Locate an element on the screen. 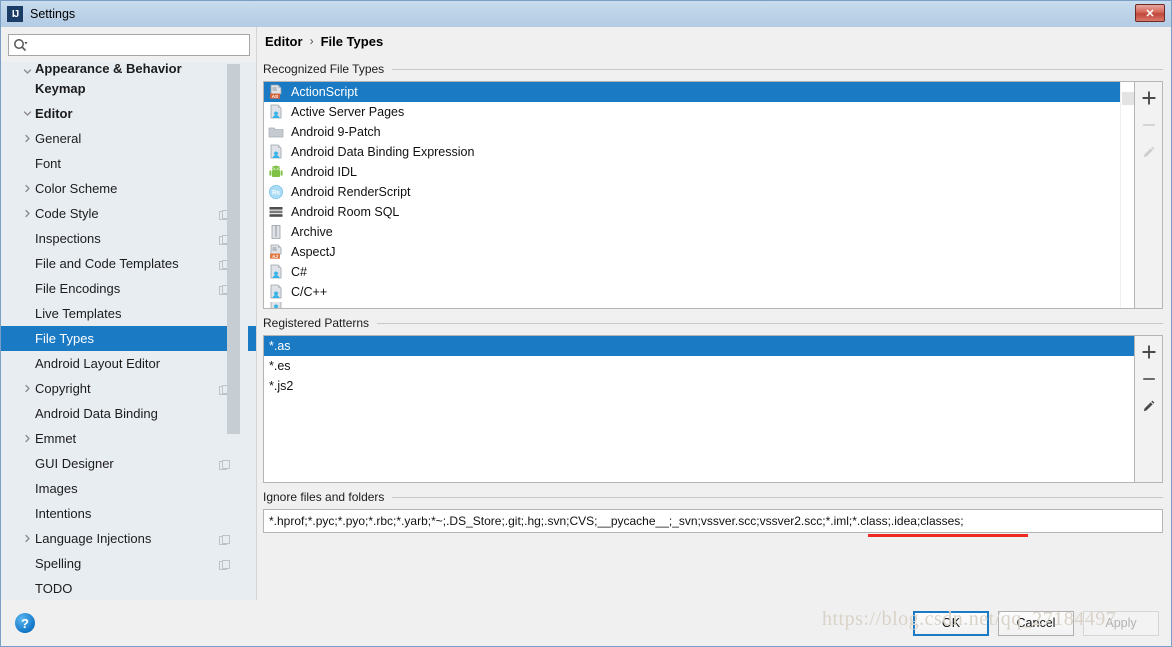 This screenshot has width=1172, height=647. group-divider is located at coordinates (777, 69).